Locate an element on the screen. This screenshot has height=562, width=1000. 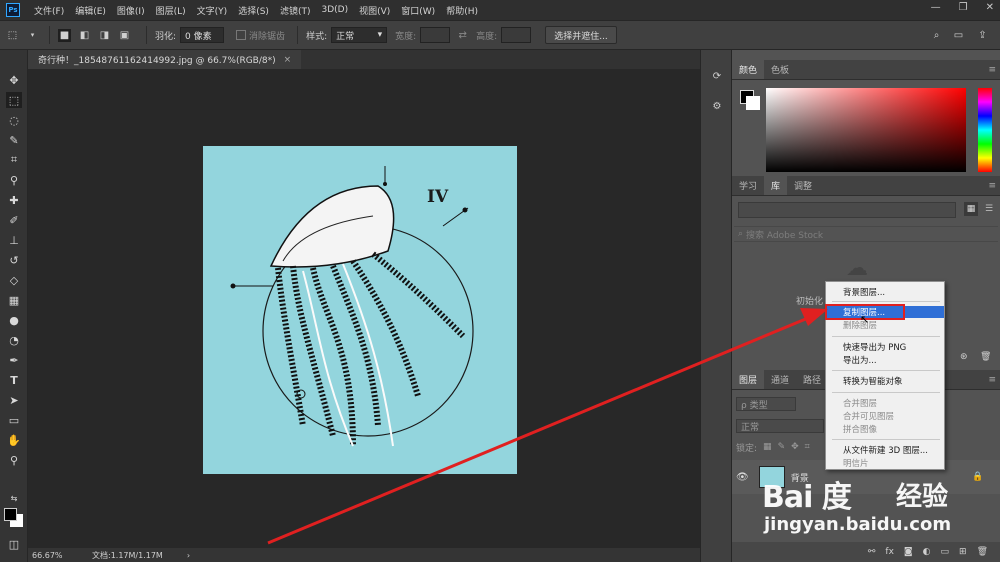
layer-filter-select: ρ 类型 is located at coordinates (766, 404).